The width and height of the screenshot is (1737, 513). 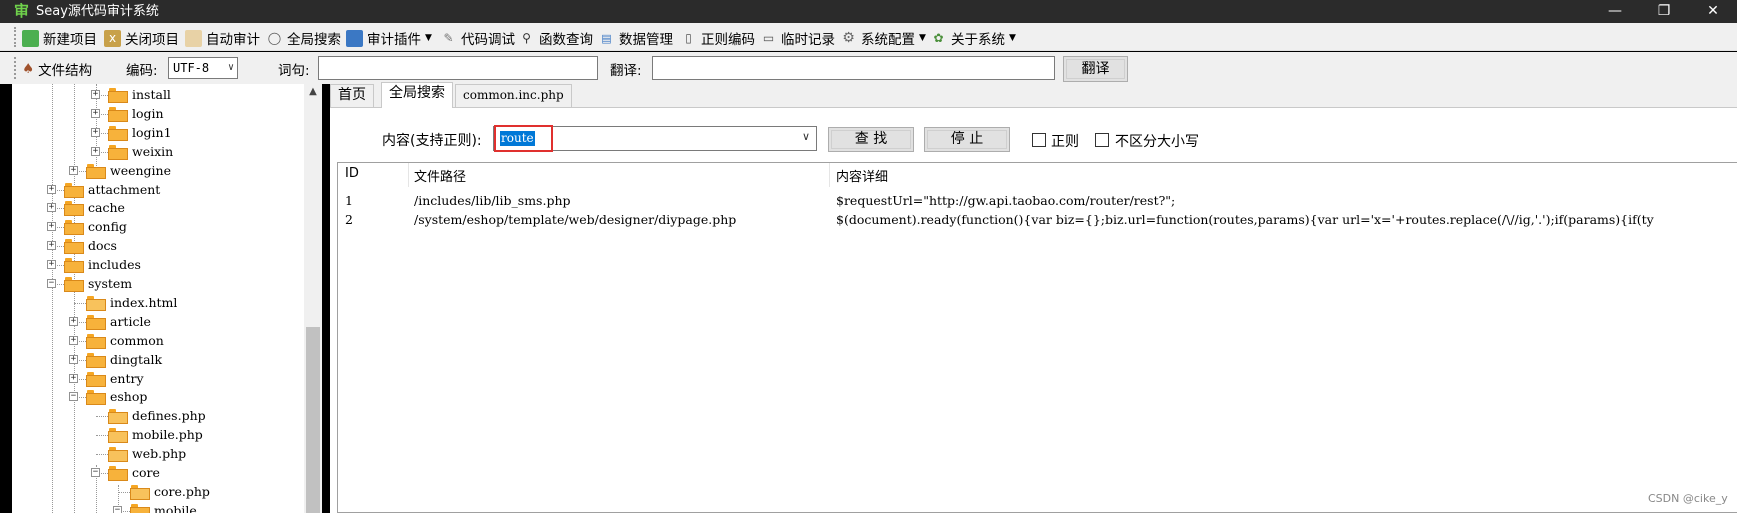 What do you see at coordinates (193, 38) in the screenshot?
I see `auto-audit-icon` at bounding box center [193, 38].